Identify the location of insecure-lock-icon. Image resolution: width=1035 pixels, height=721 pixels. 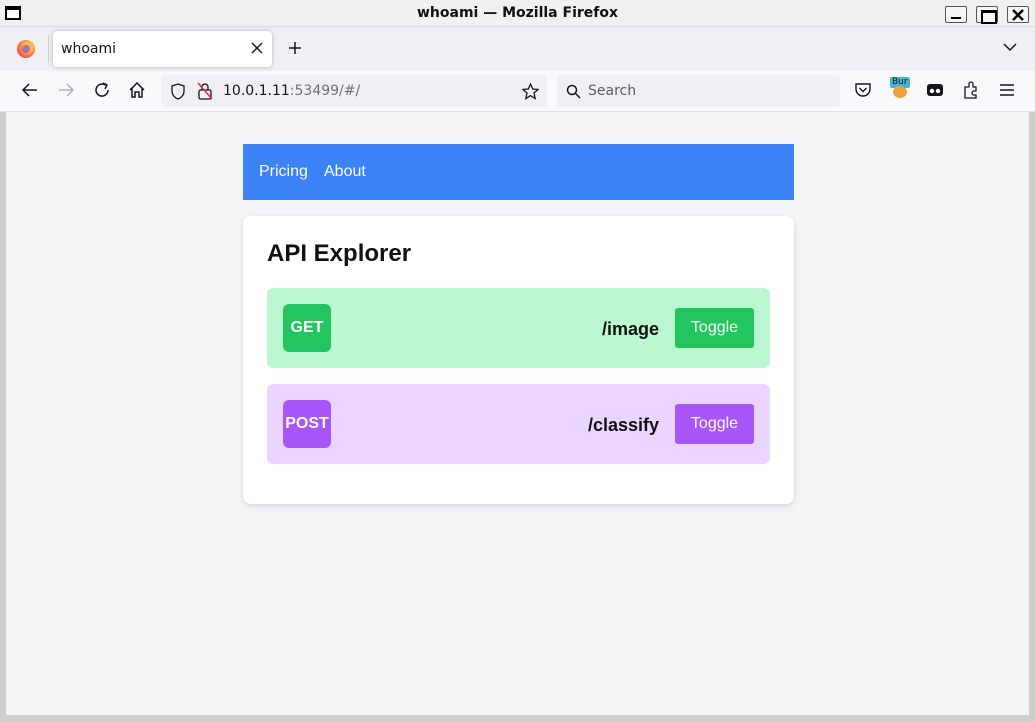
(205, 91).